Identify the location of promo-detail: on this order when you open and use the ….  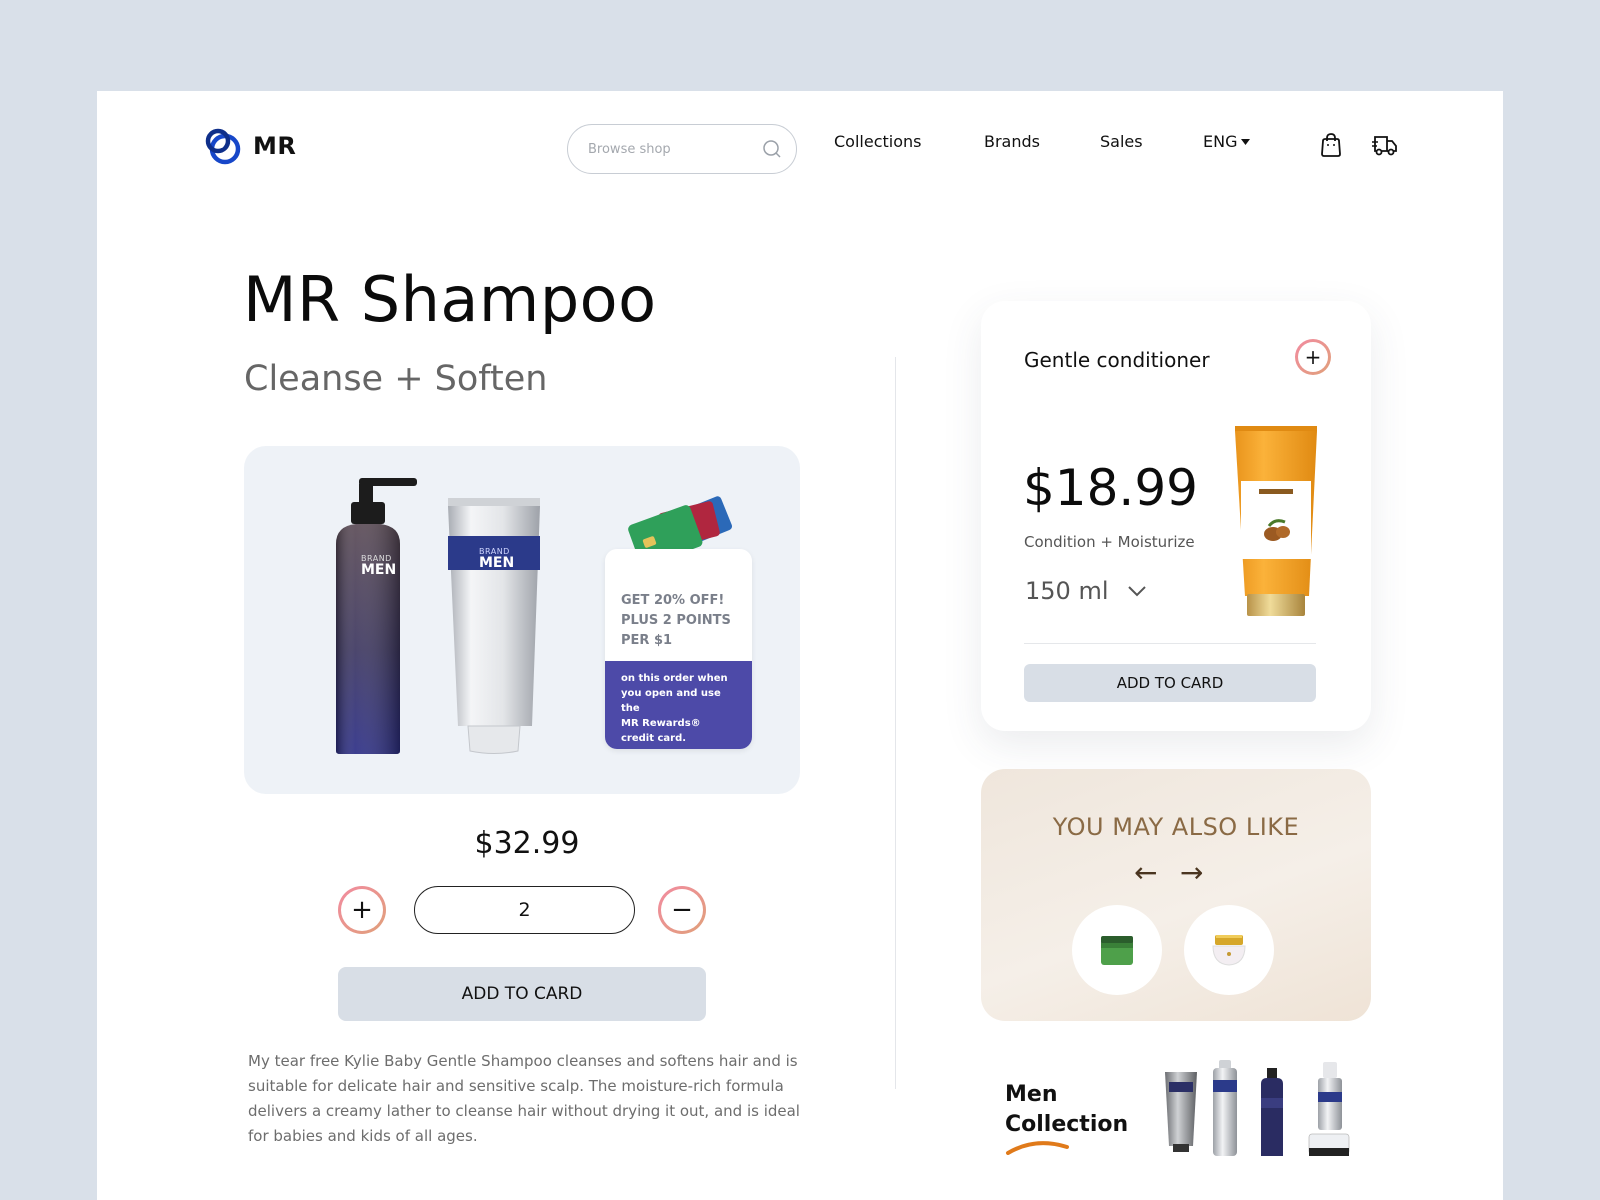
(678, 705).